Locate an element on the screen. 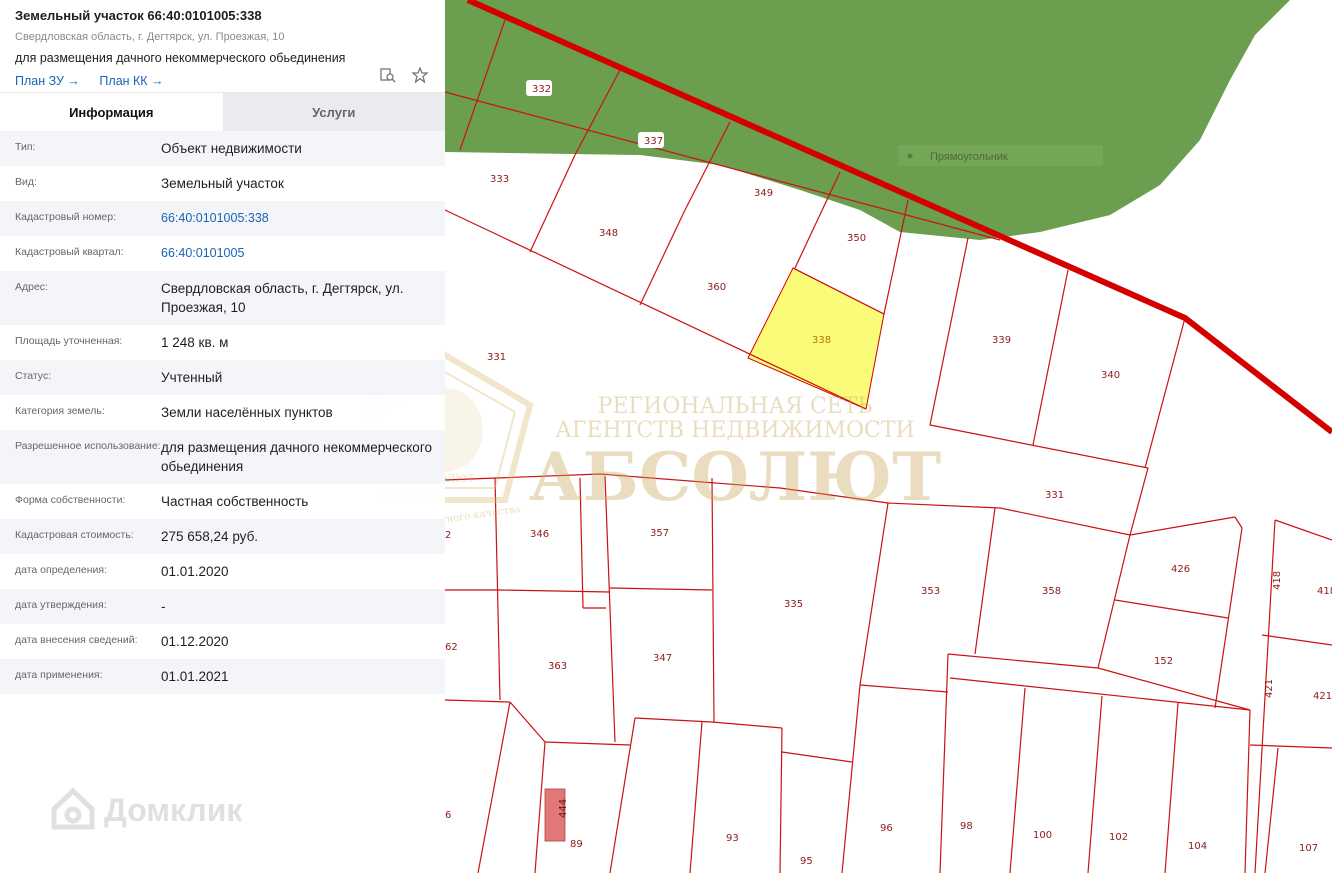 The width and height of the screenshot is (1332, 873). info-row: Площадь уточненная: 1 248 кв. м is located at coordinates (222, 342).